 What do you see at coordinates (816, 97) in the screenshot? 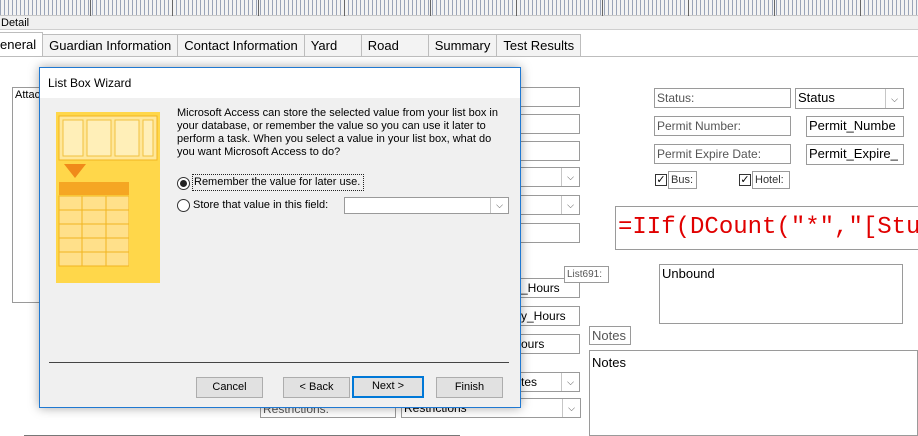
I see `status-value: Status` at bounding box center [816, 97].